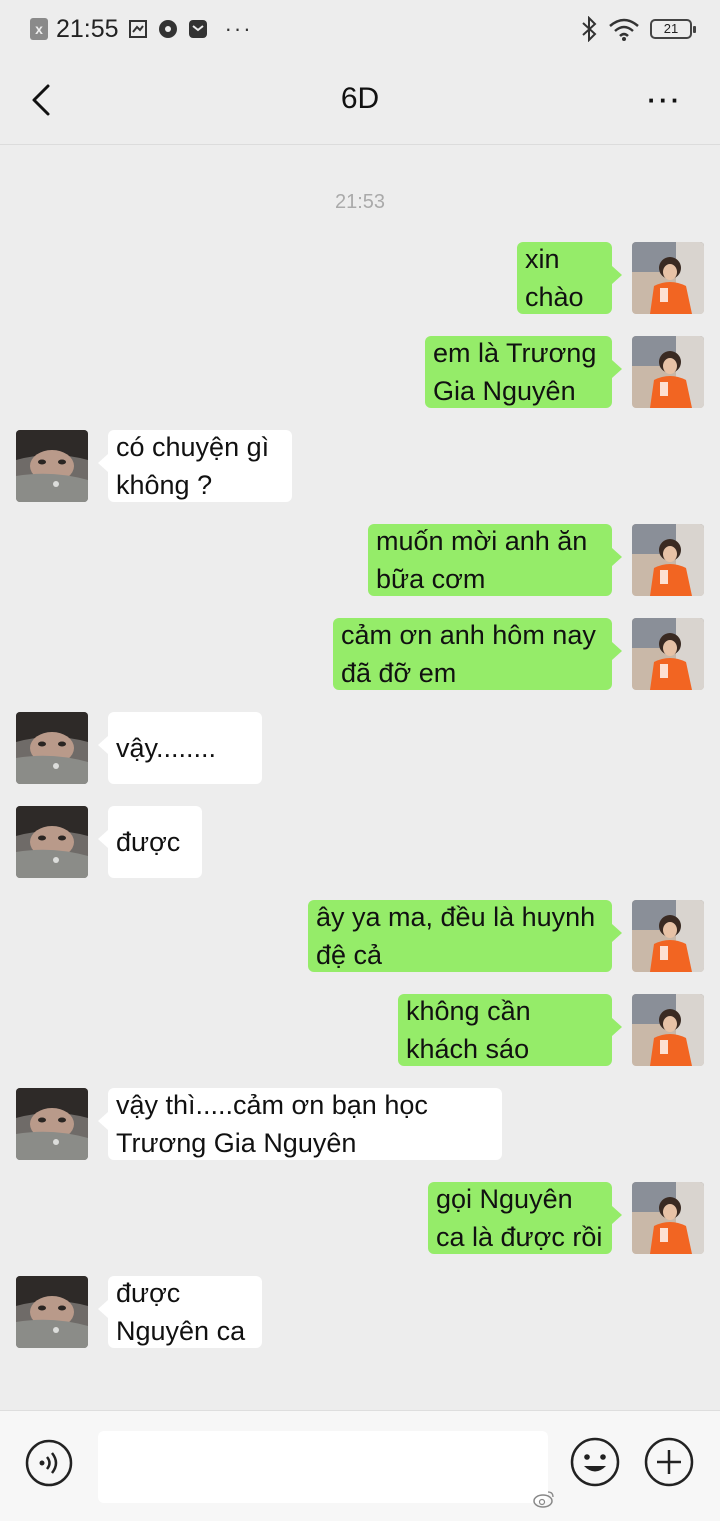  What do you see at coordinates (543, 1499) in the screenshot?
I see `weibo-watermark-icon` at bounding box center [543, 1499].